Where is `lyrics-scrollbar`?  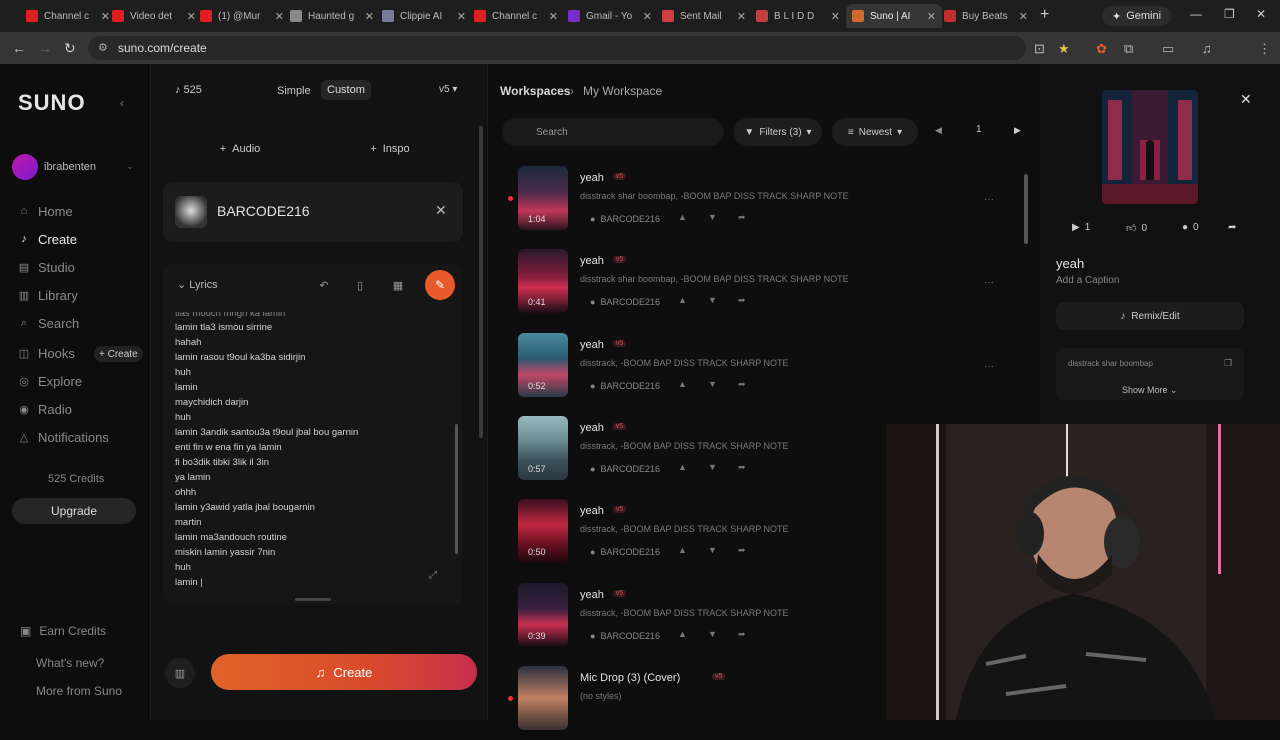
lyrics-scrollbar is located at coordinates (456, 489).